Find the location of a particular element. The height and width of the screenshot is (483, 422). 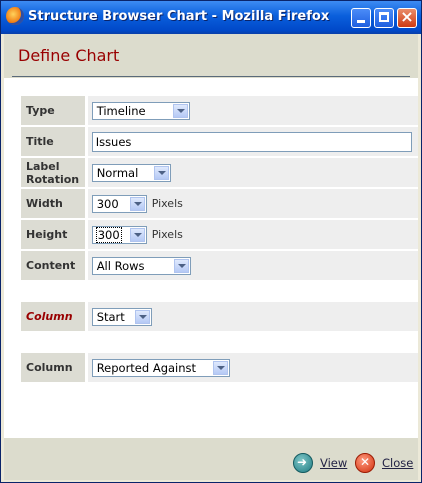

height-row: Height 300 Pixels is located at coordinates (219, 234).